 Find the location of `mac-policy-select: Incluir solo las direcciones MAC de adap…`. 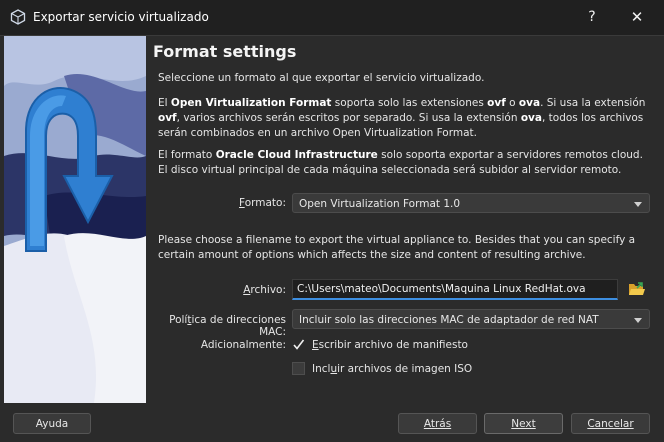

mac-policy-select: Incluir solo las direcciones MAC de adap… is located at coordinates (471, 319).